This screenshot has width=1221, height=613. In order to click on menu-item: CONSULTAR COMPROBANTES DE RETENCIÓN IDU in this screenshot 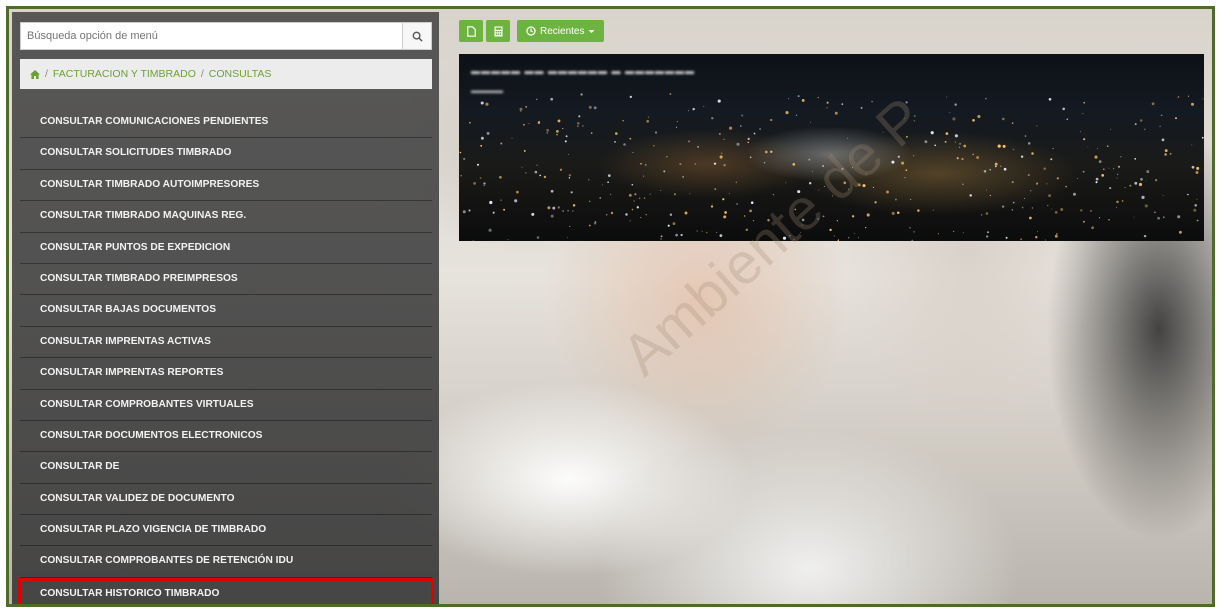, I will do `click(226, 562)`.